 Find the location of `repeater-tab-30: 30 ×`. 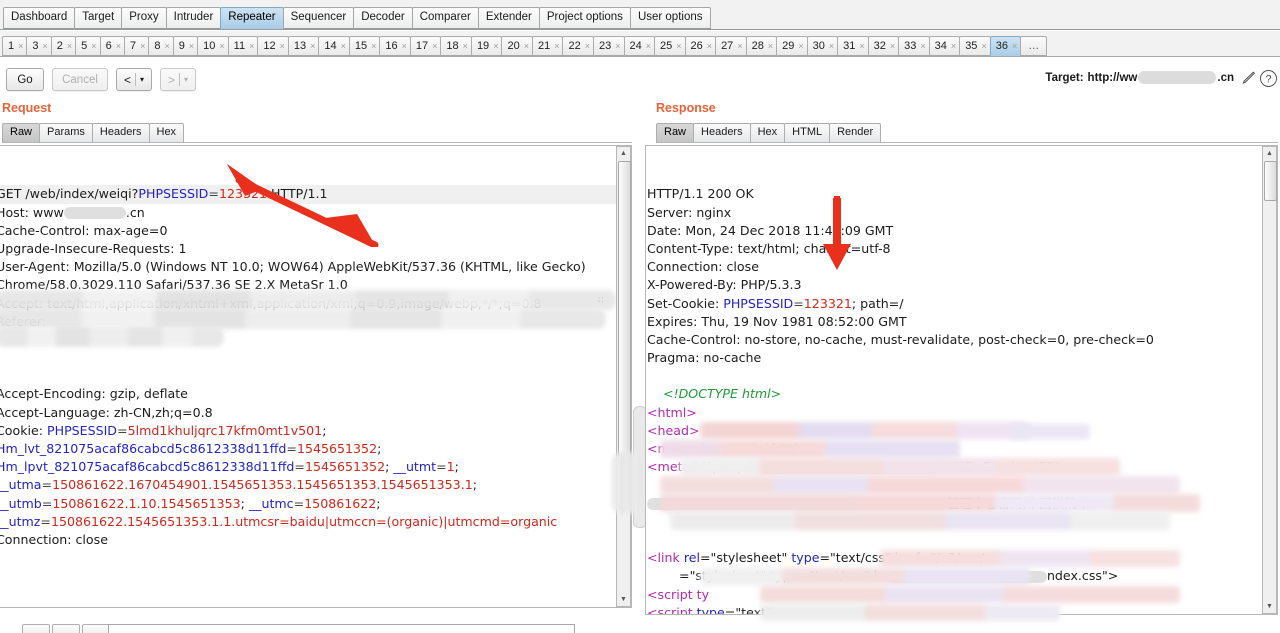

repeater-tab-30: 30 × is located at coordinates (822, 46).